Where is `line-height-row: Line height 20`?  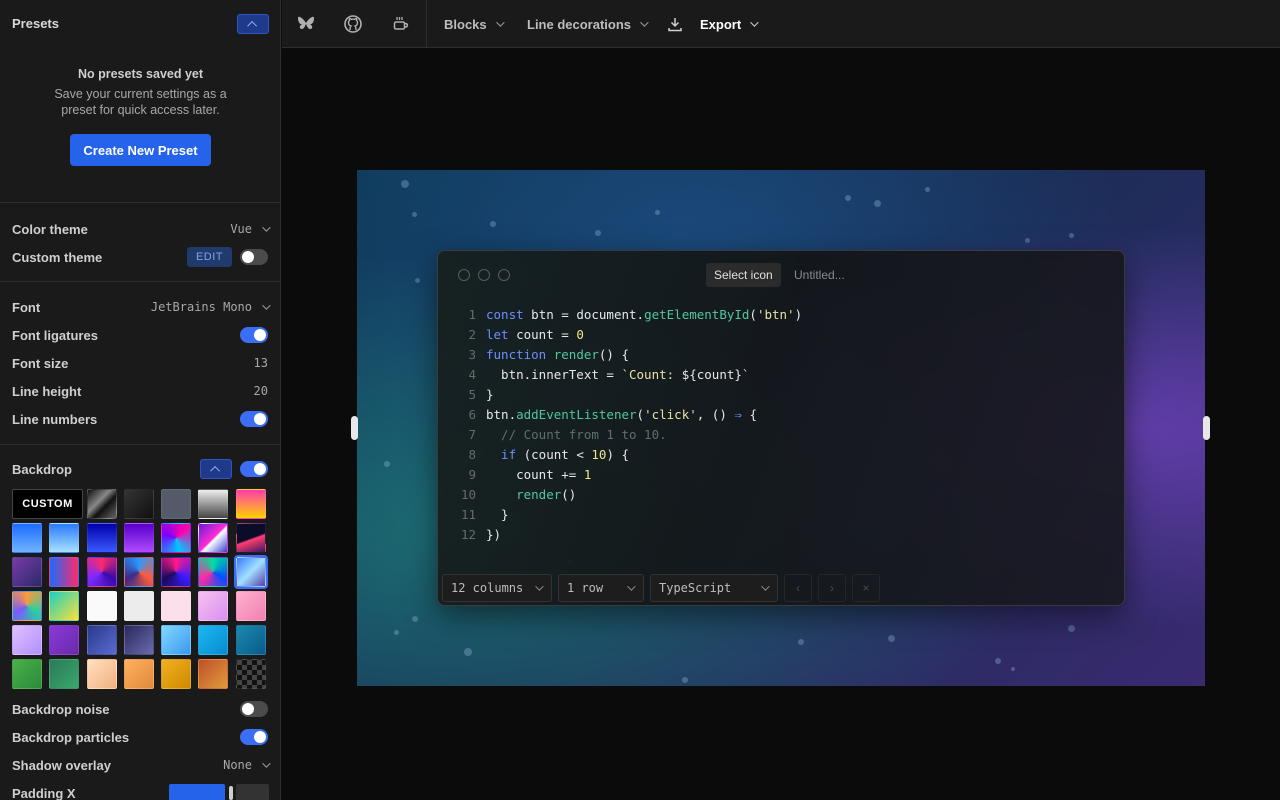
line-height-row: Line height 20 is located at coordinates (140, 391).